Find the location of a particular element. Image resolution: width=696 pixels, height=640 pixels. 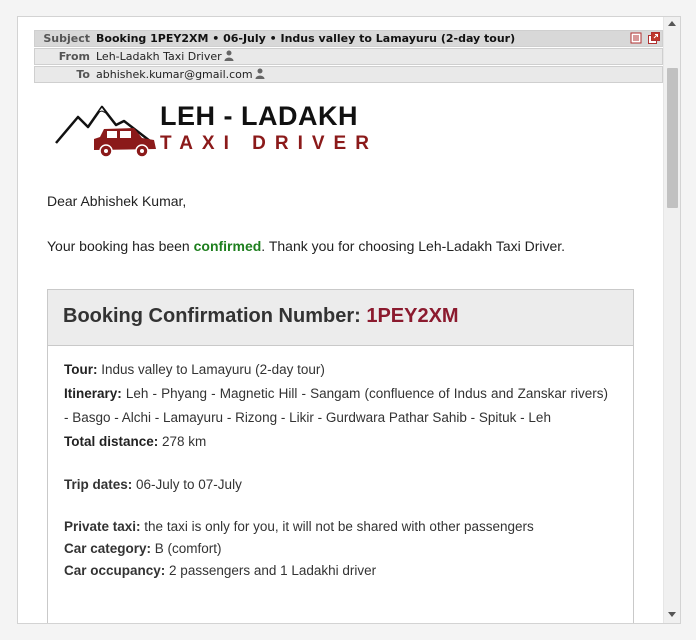

category-label: Car category: is located at coordinates (108, 548).